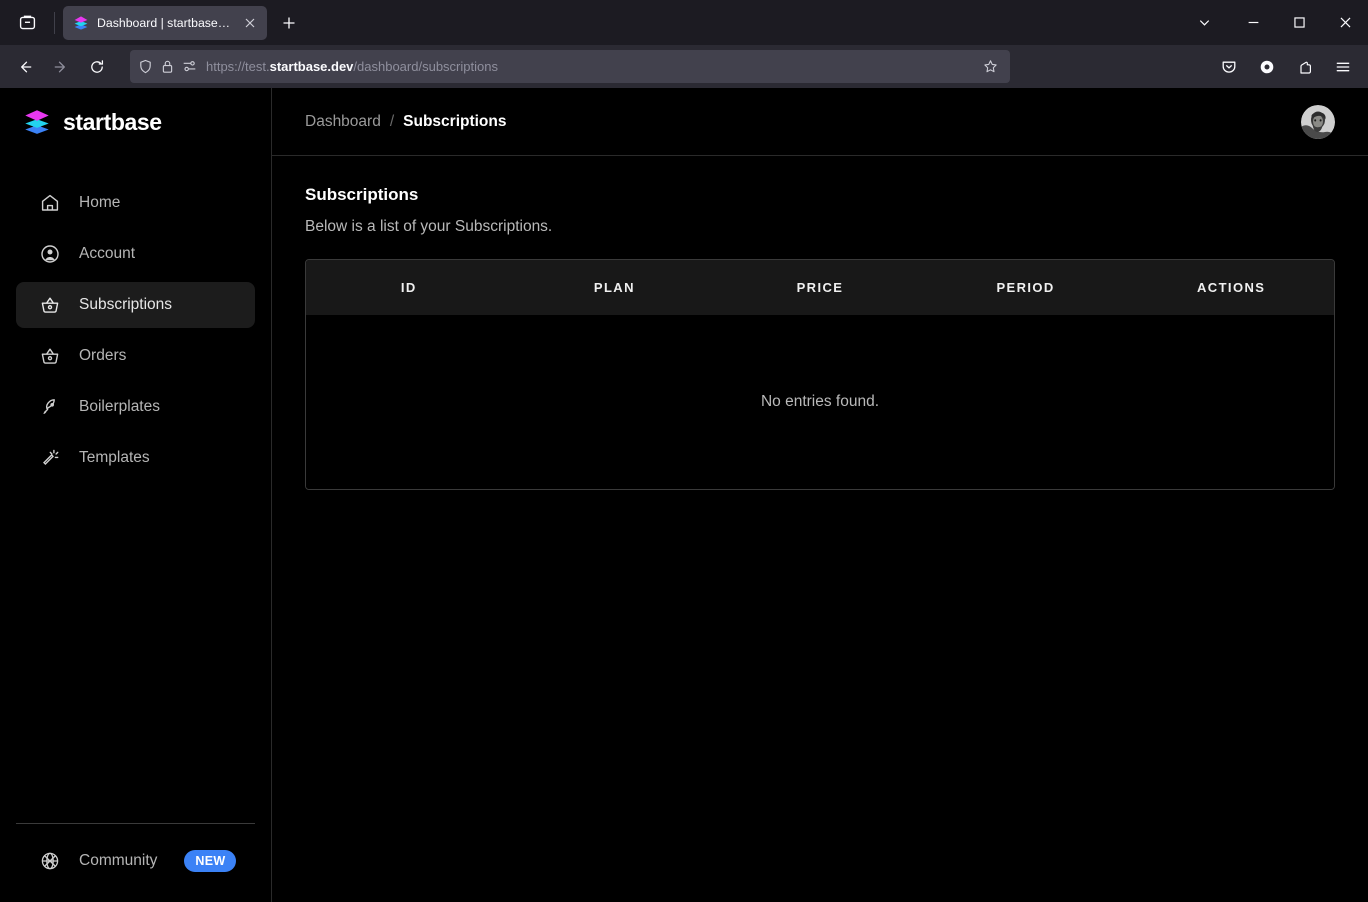 Image resolution: width=1368 pixels, height=902 pixels. I want to click on sidebar-item-subscriptions: Subscriptions, so click(135, 305).